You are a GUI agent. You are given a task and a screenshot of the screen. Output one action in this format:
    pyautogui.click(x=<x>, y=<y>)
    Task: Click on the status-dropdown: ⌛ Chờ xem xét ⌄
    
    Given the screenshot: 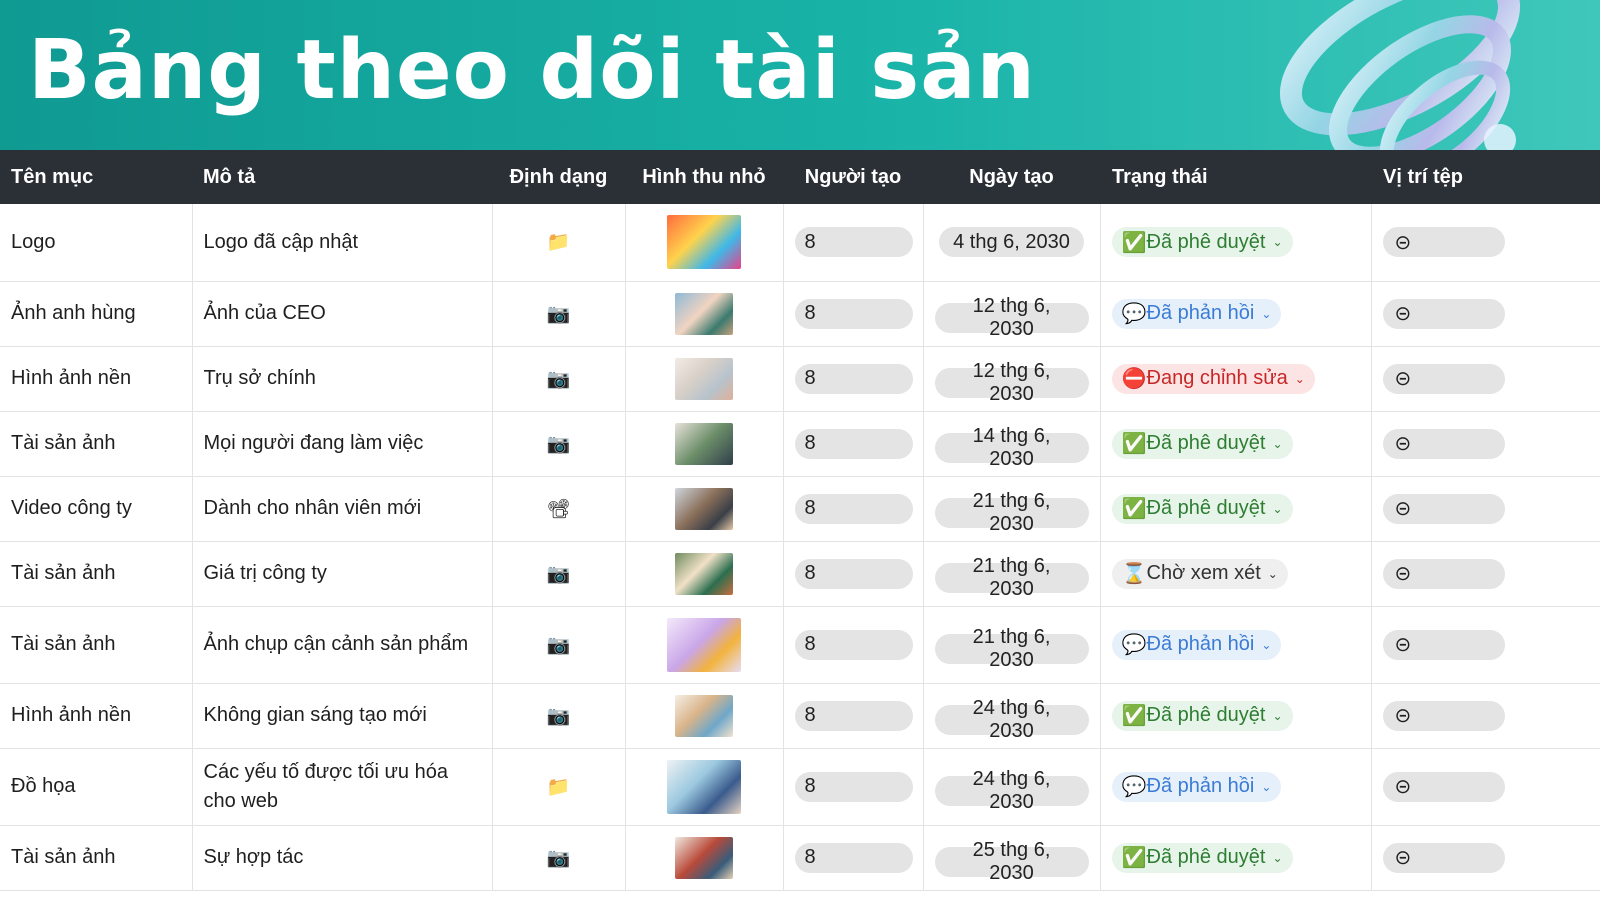 What is the action you would take?
    pyautogui.click(x=1199, y=573)
    